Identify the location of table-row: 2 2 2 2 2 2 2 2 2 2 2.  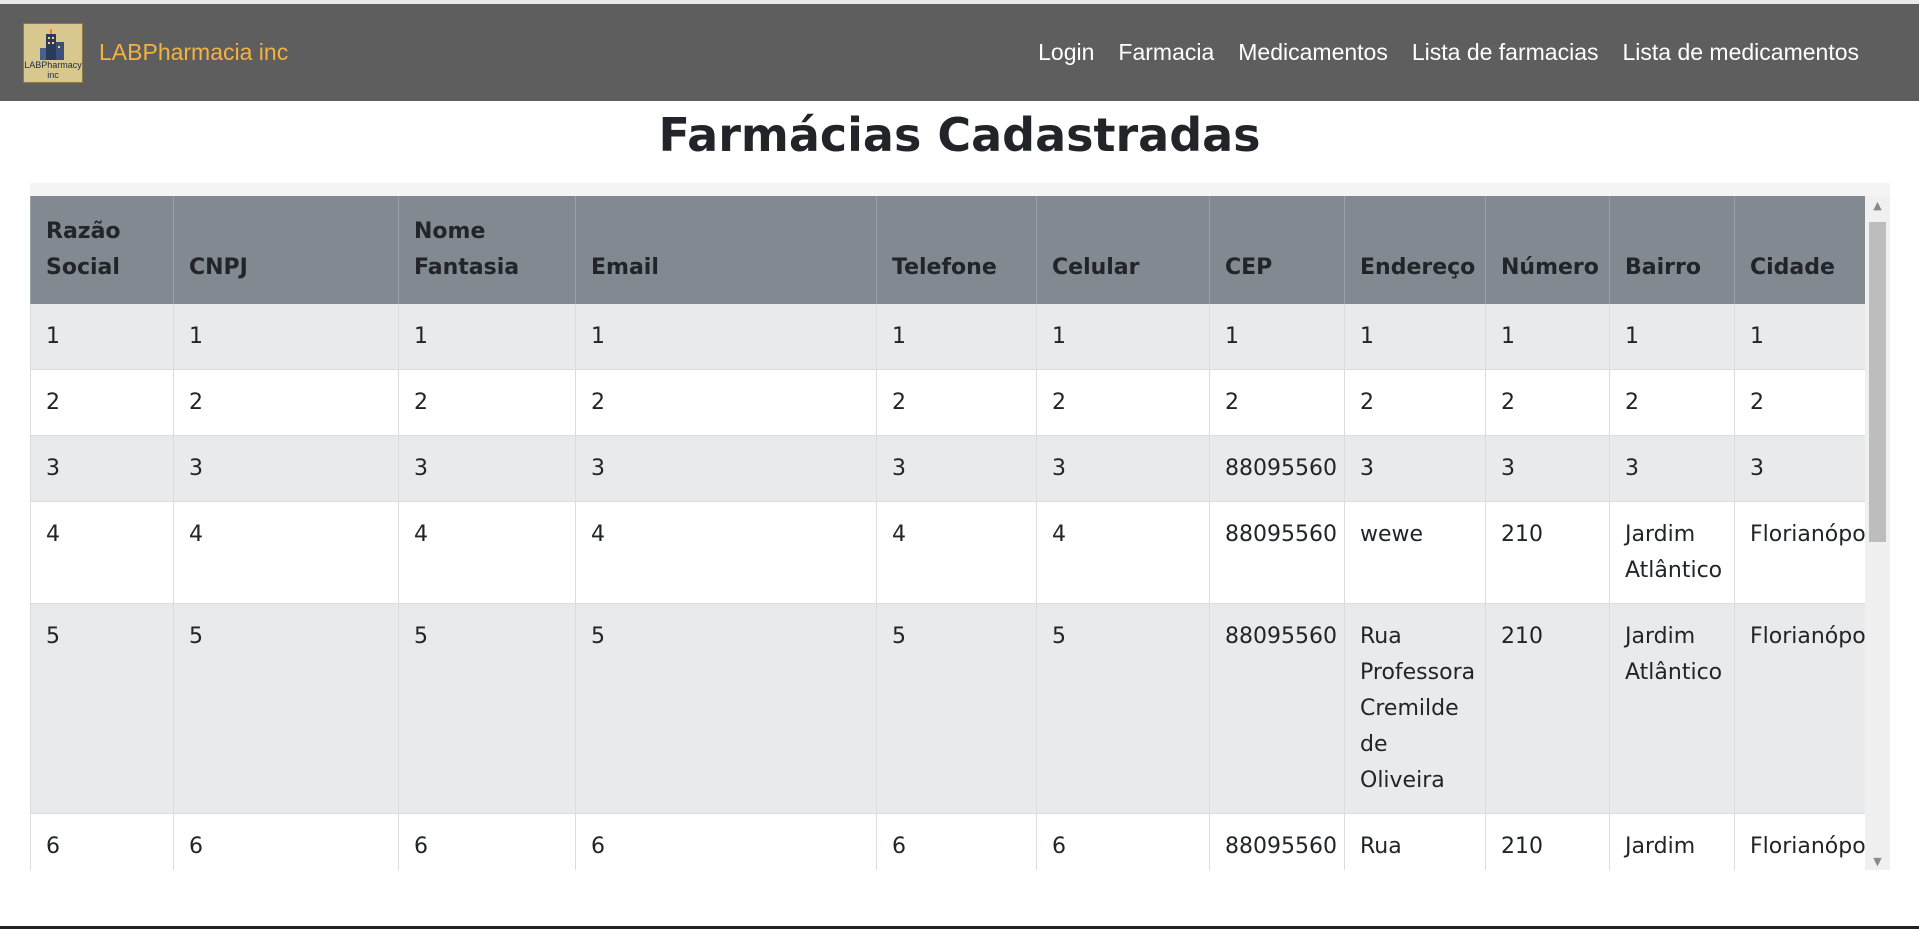
(947, 402).